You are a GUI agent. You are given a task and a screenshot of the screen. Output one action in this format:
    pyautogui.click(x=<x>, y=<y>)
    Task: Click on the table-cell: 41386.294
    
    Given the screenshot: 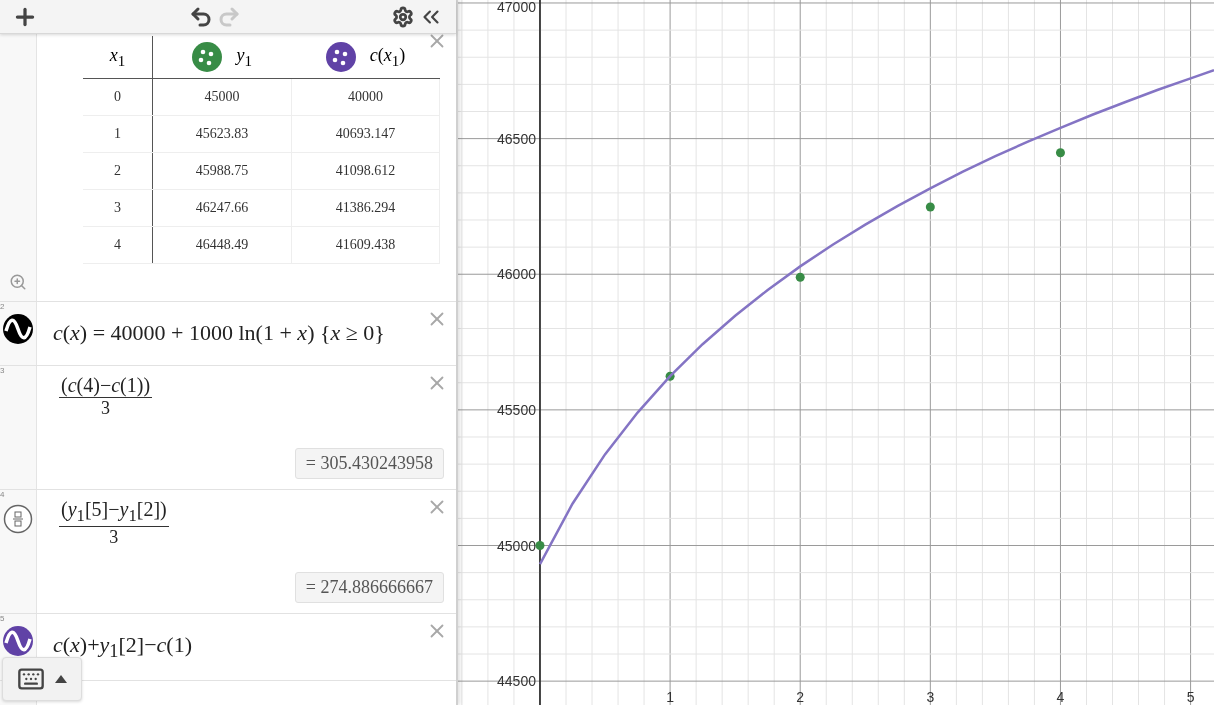 What is the action you would take?
    pyautogui.click(x=365, y=208)
    